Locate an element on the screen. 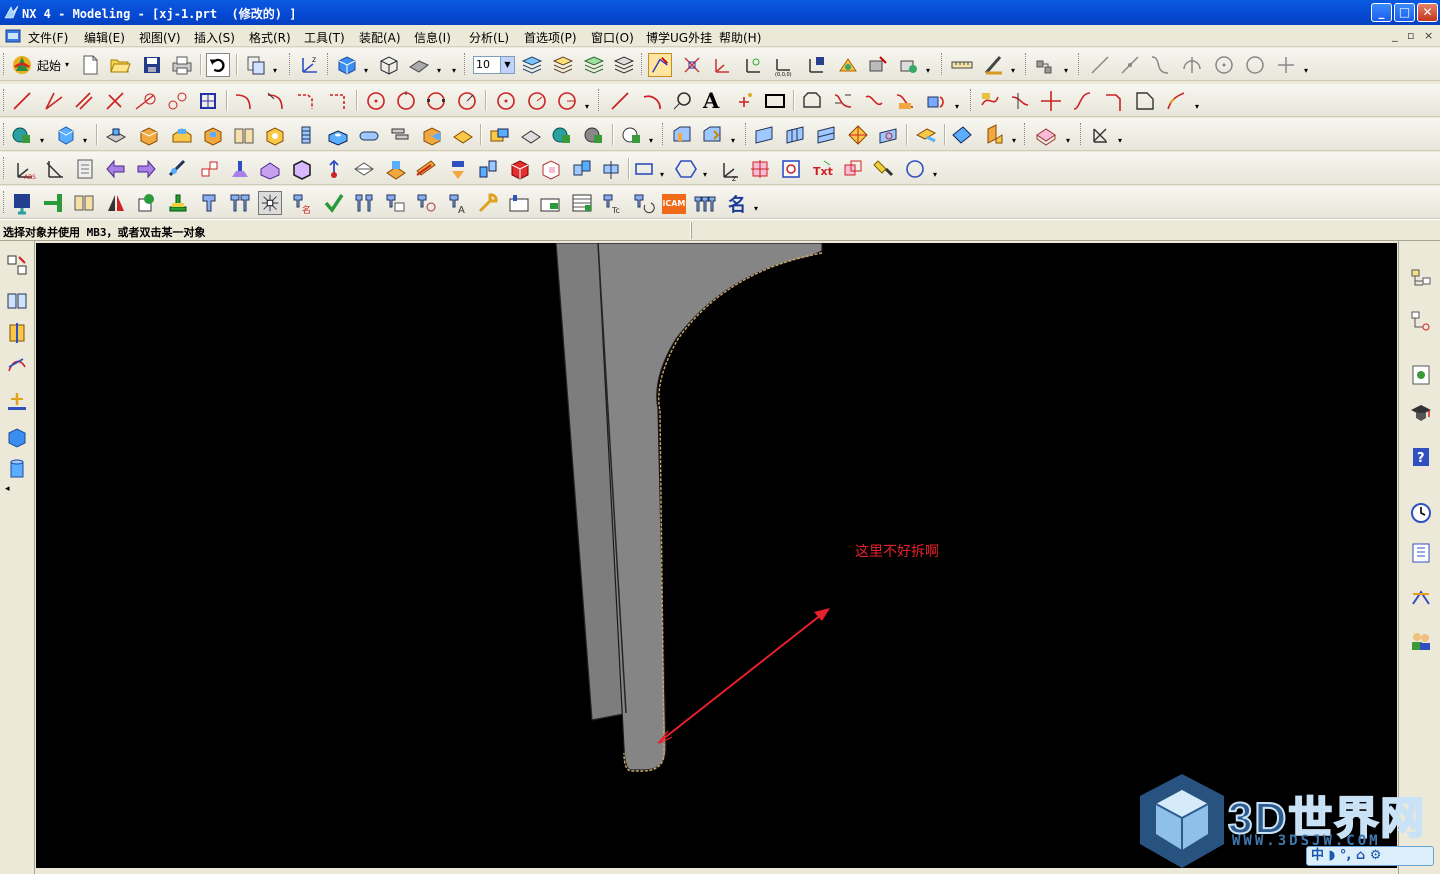  roles-tab-icon is located at coordinates (1421, 641).